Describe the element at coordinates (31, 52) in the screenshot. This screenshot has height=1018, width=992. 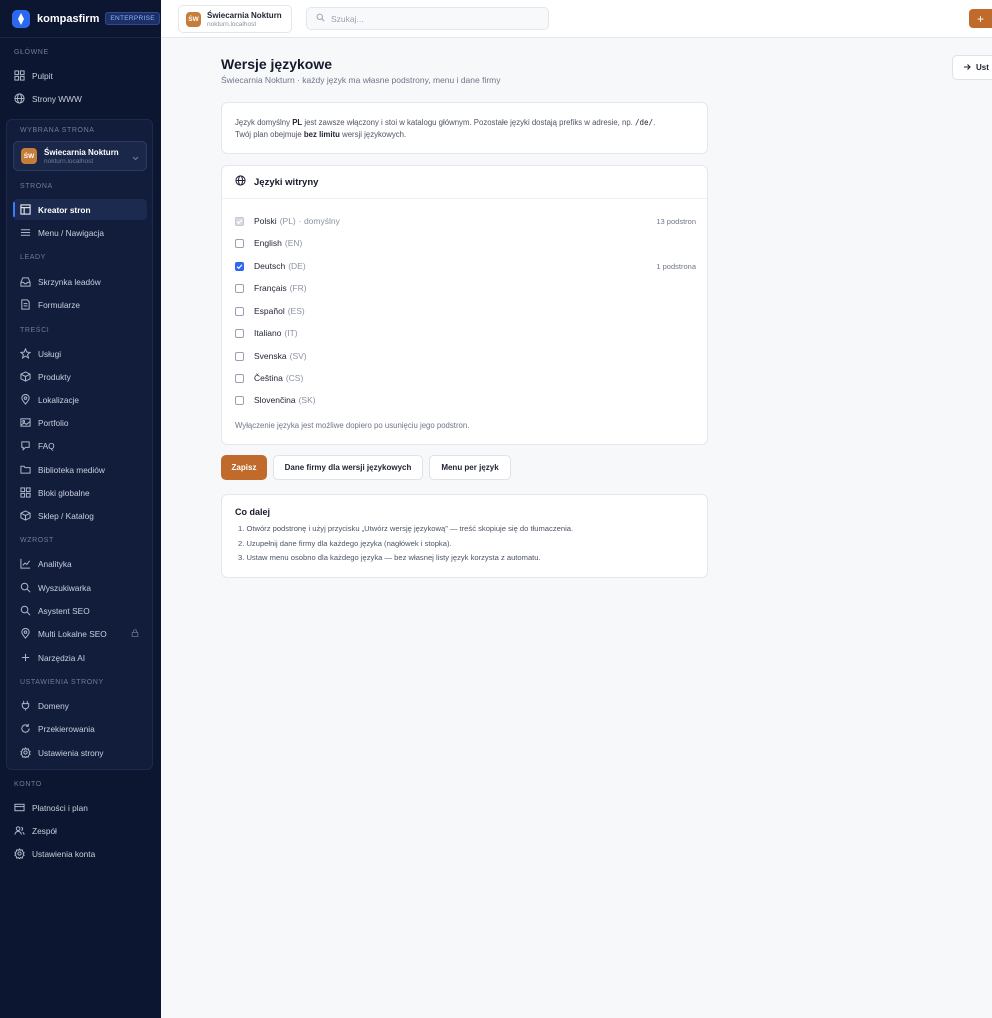
I see `section-label-main: GŁÓWNE` at that location.